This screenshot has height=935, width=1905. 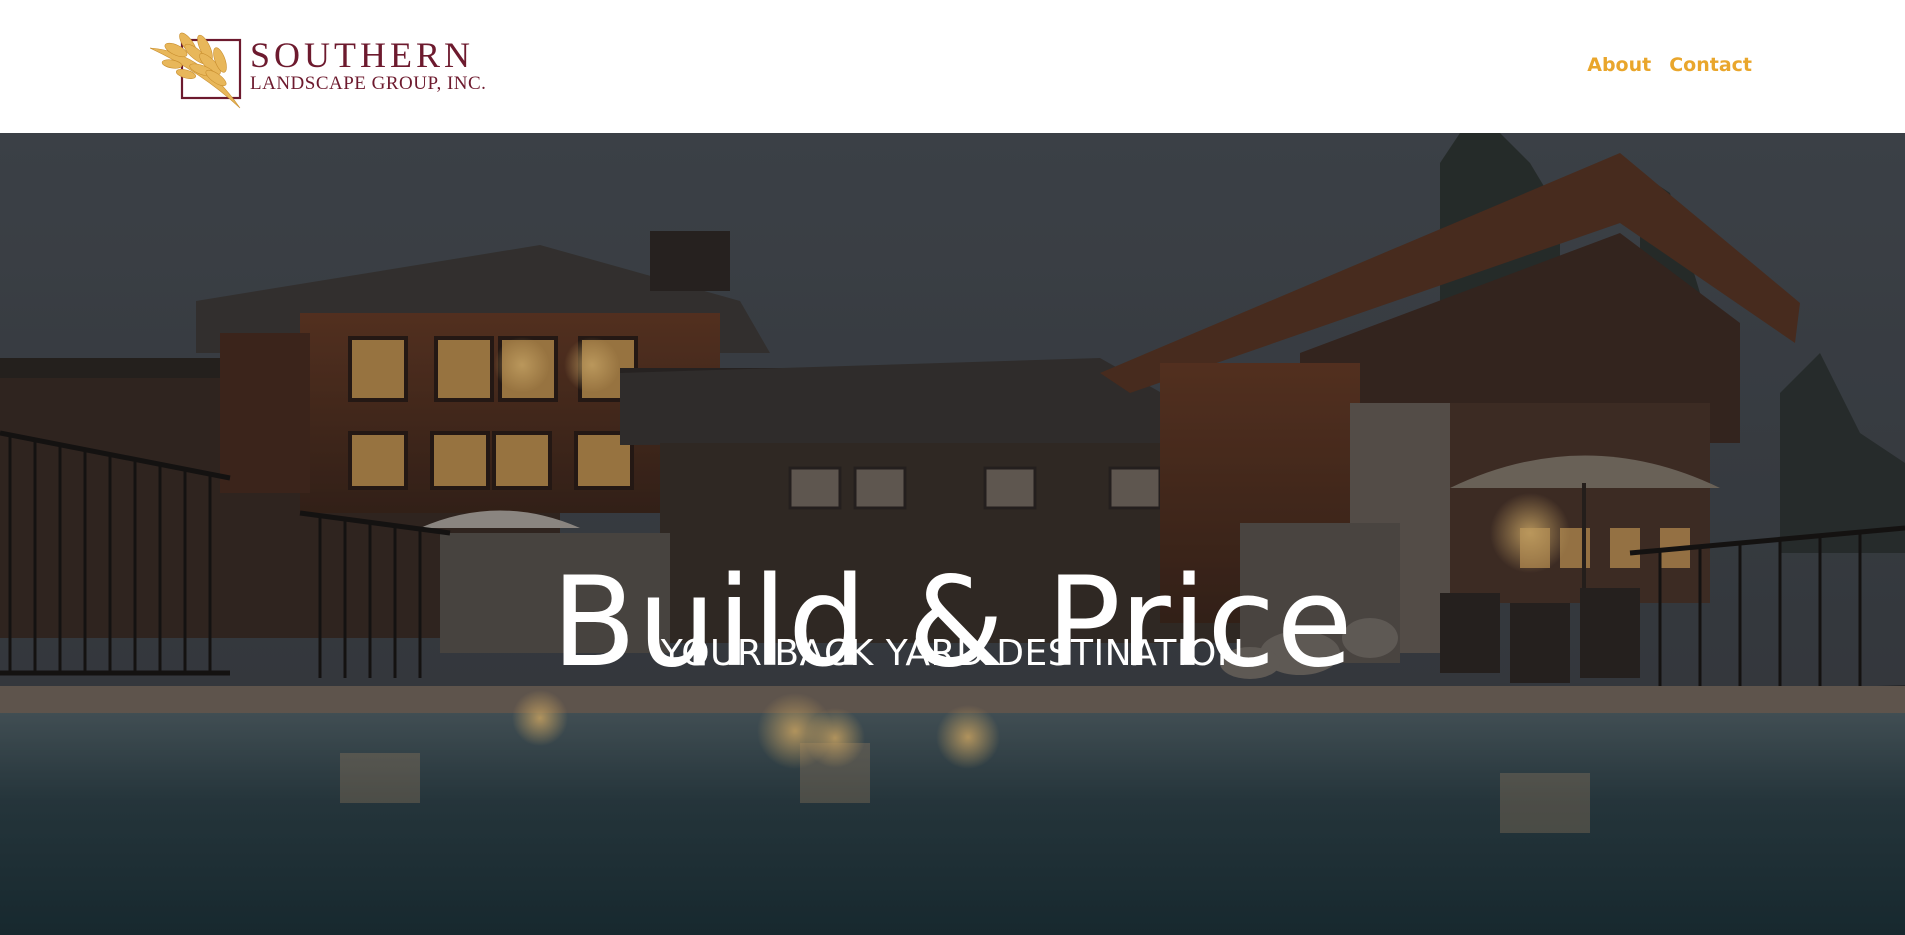 What do you see at coordinates (952, 653) in the screenshot?
I see `hero-subtitle: YOUR BACK YARD DESTINATION` at bounding box center [952, 653].